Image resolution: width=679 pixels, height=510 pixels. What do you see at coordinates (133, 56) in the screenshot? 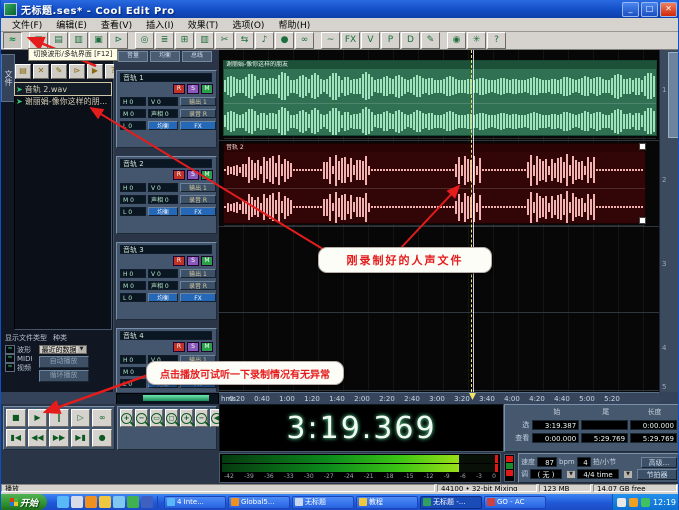
I see `track-mixer-tab: 音量` at bounding box center [133, 56].